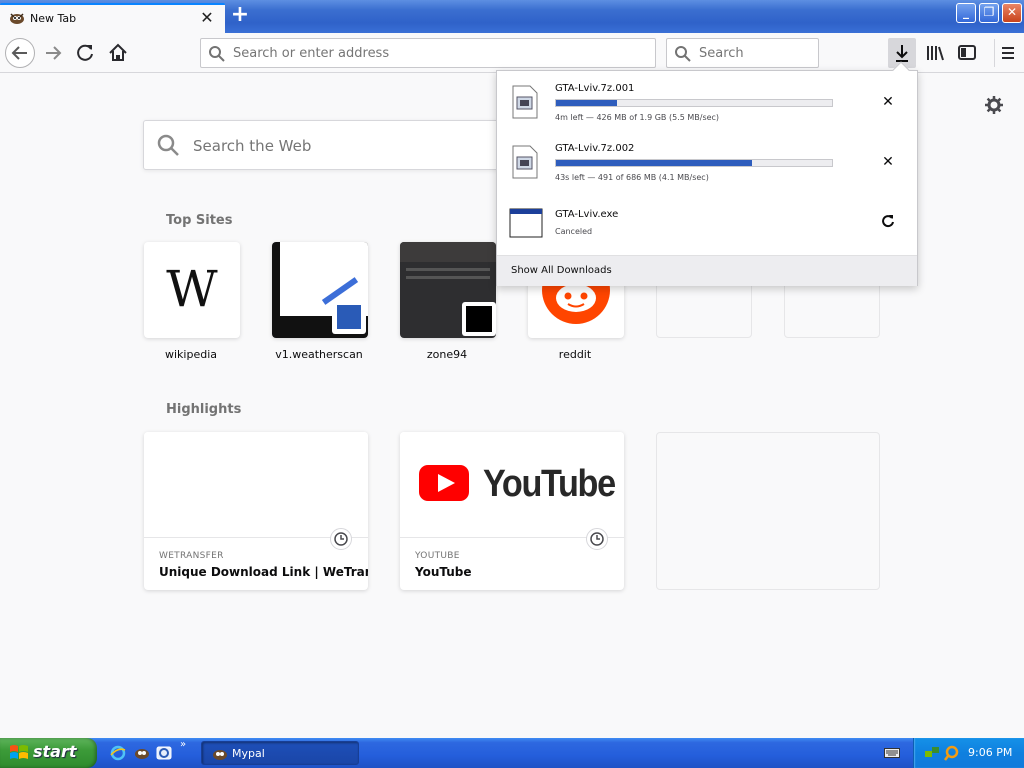 Image resolution: width=1024 pixels, height=768 pixels. I want to click on home-icon, so click(118, 52).